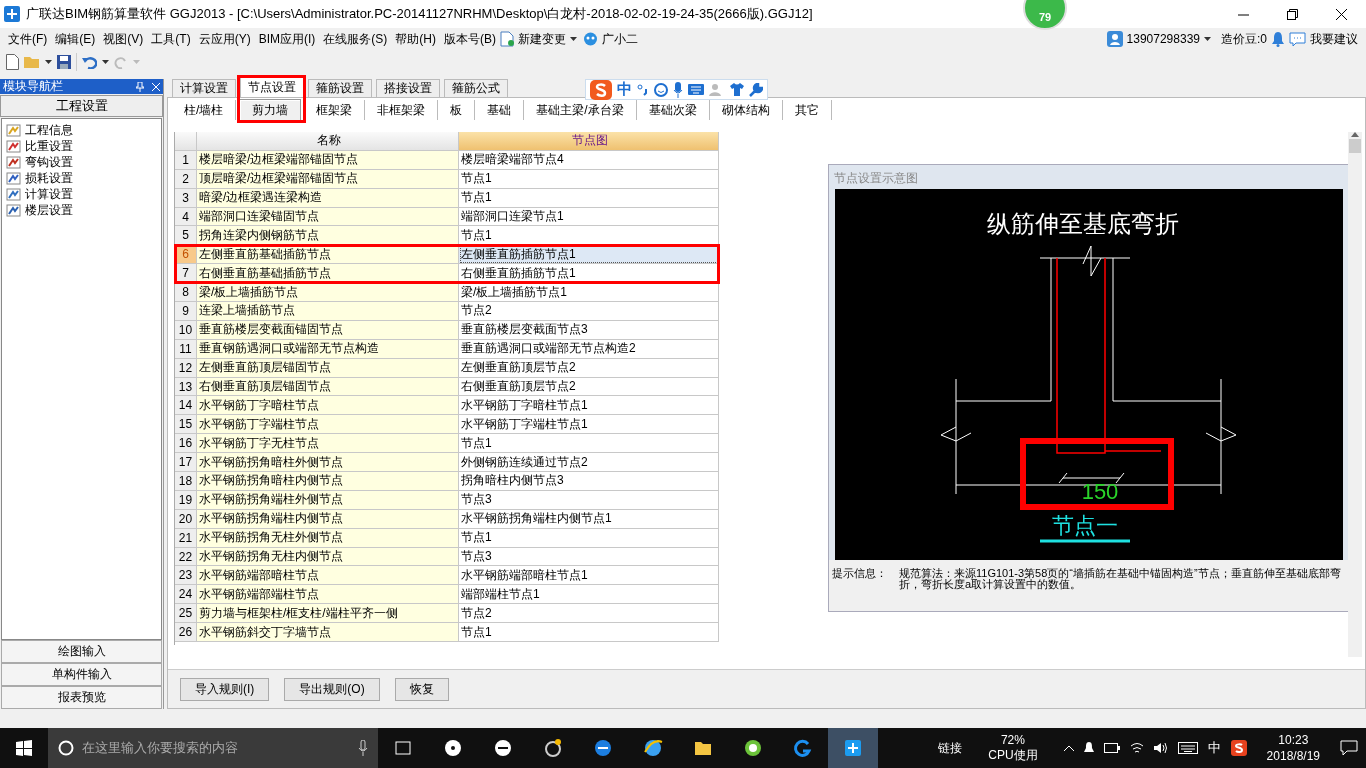  I want to click on sub-tab: 板, so click(457, 110).